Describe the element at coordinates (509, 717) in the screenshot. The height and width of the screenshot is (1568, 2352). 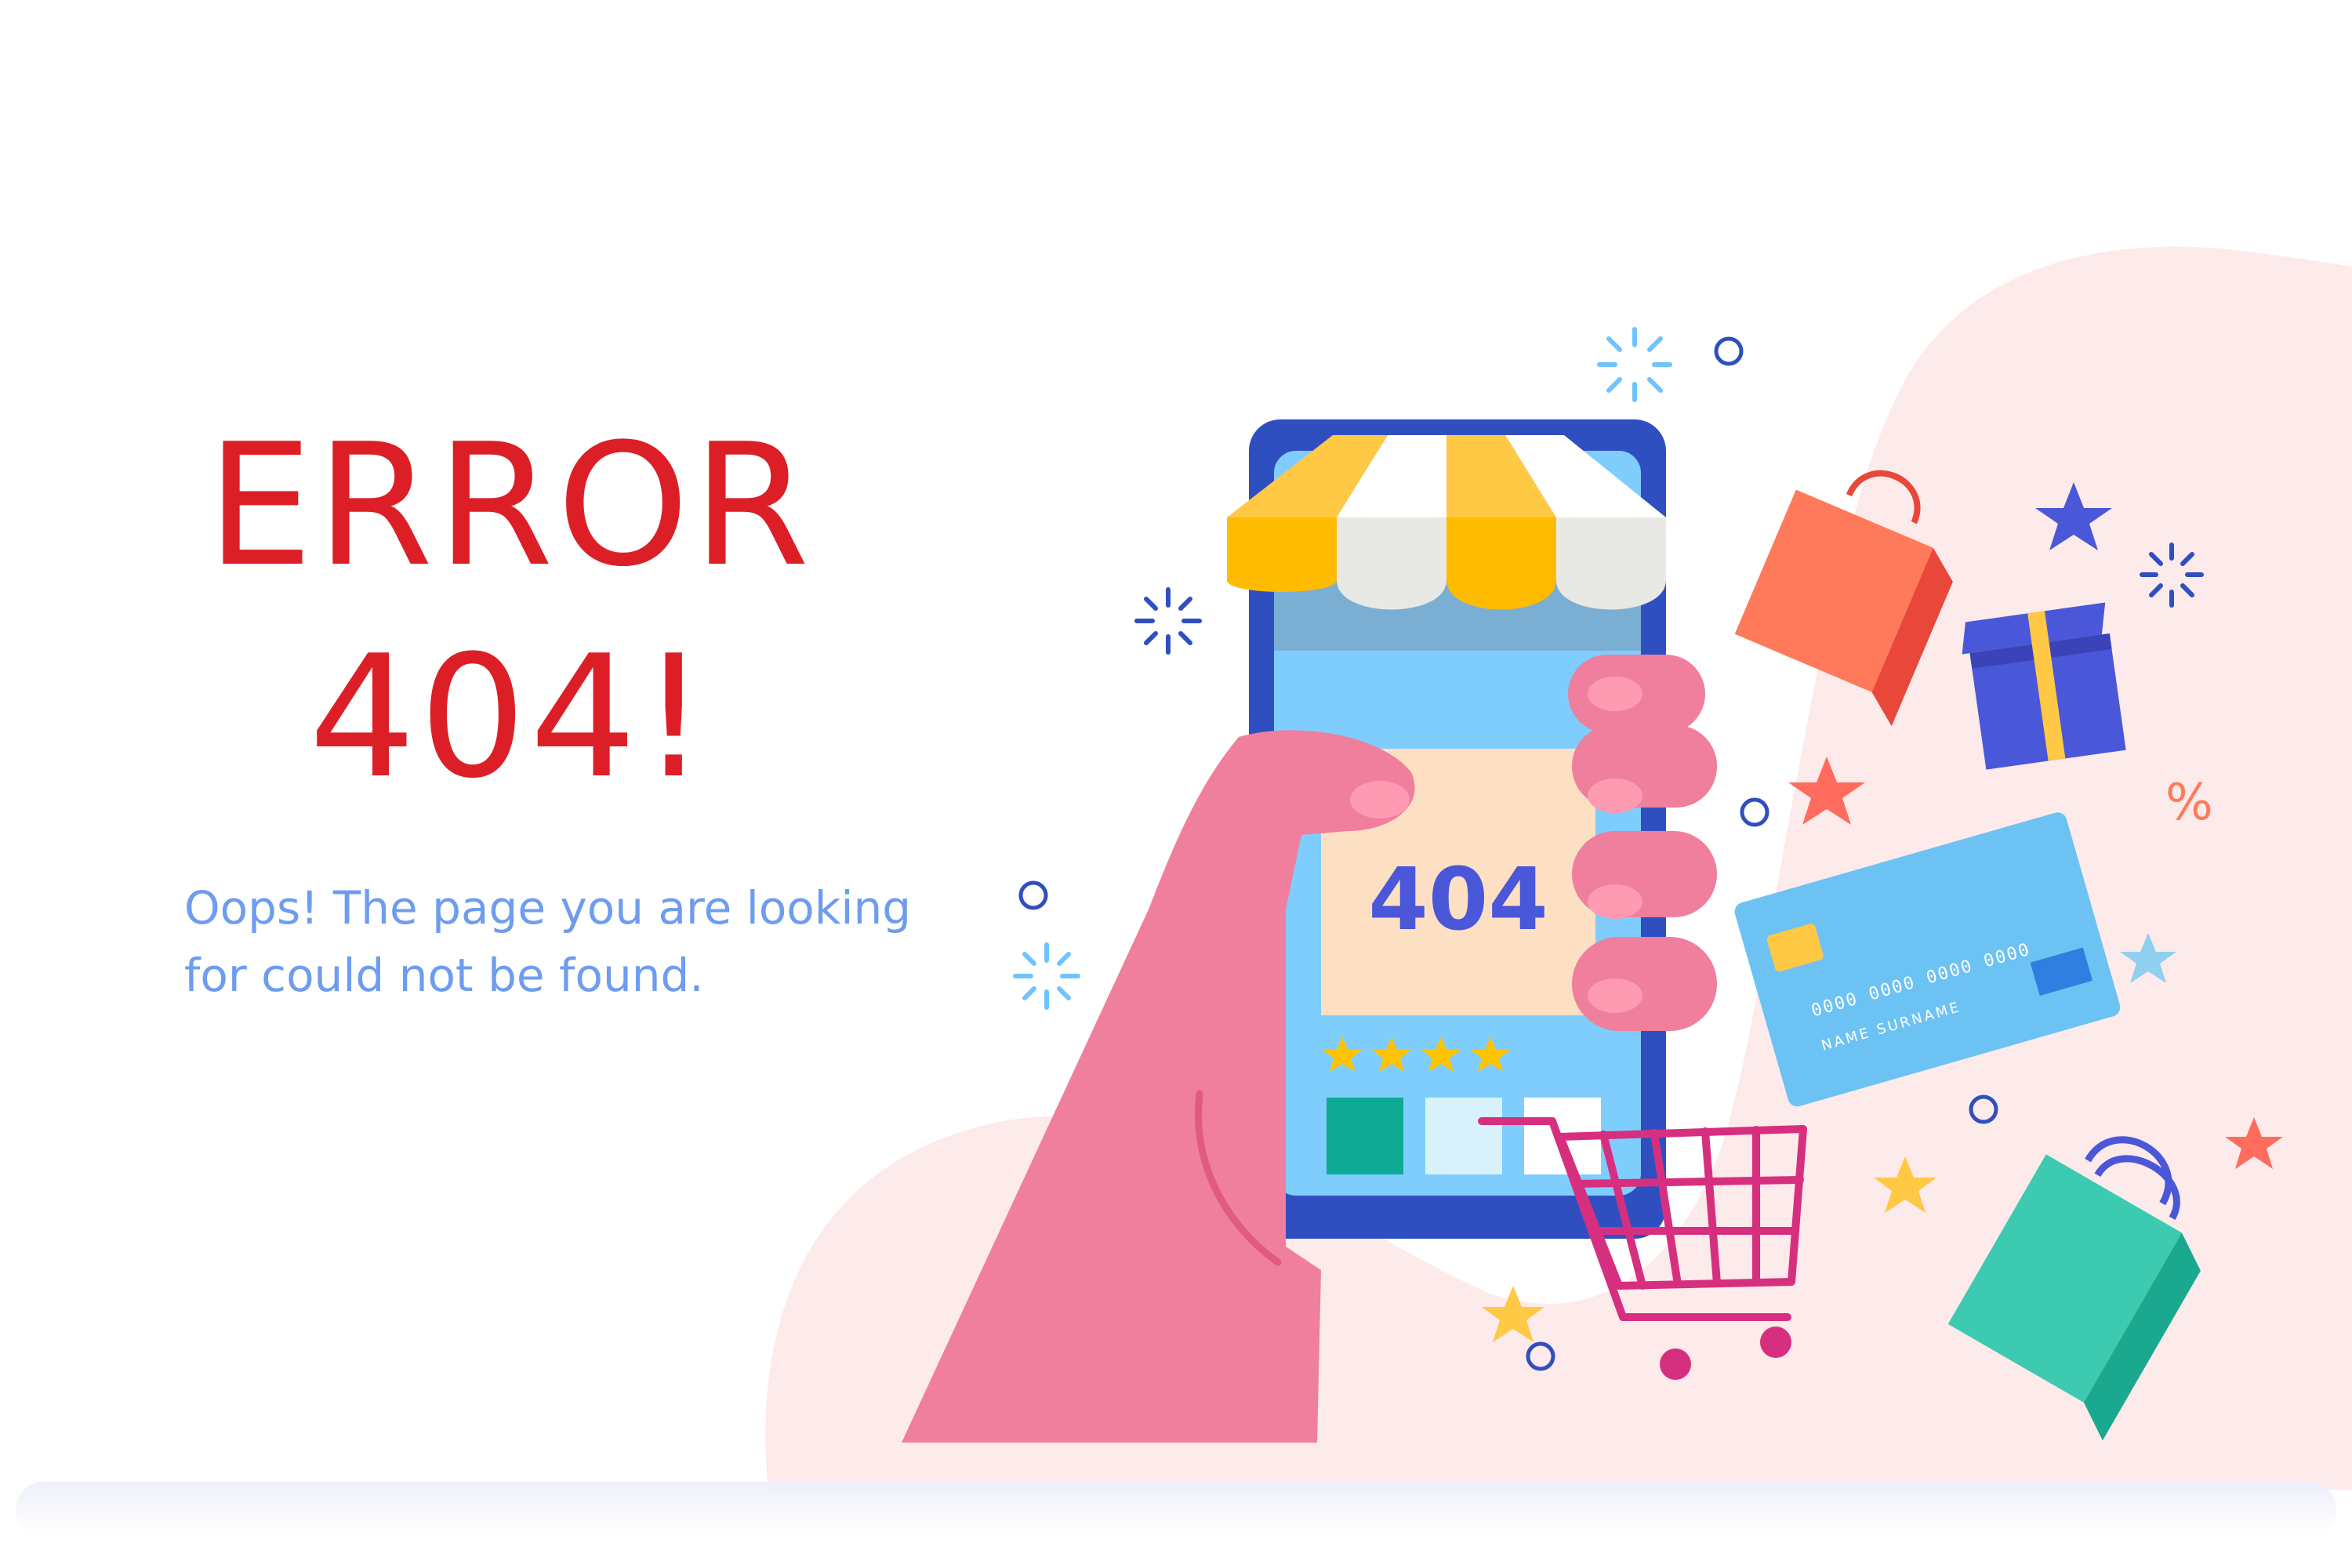
I see `error-heading-line2: 404!` at that location.